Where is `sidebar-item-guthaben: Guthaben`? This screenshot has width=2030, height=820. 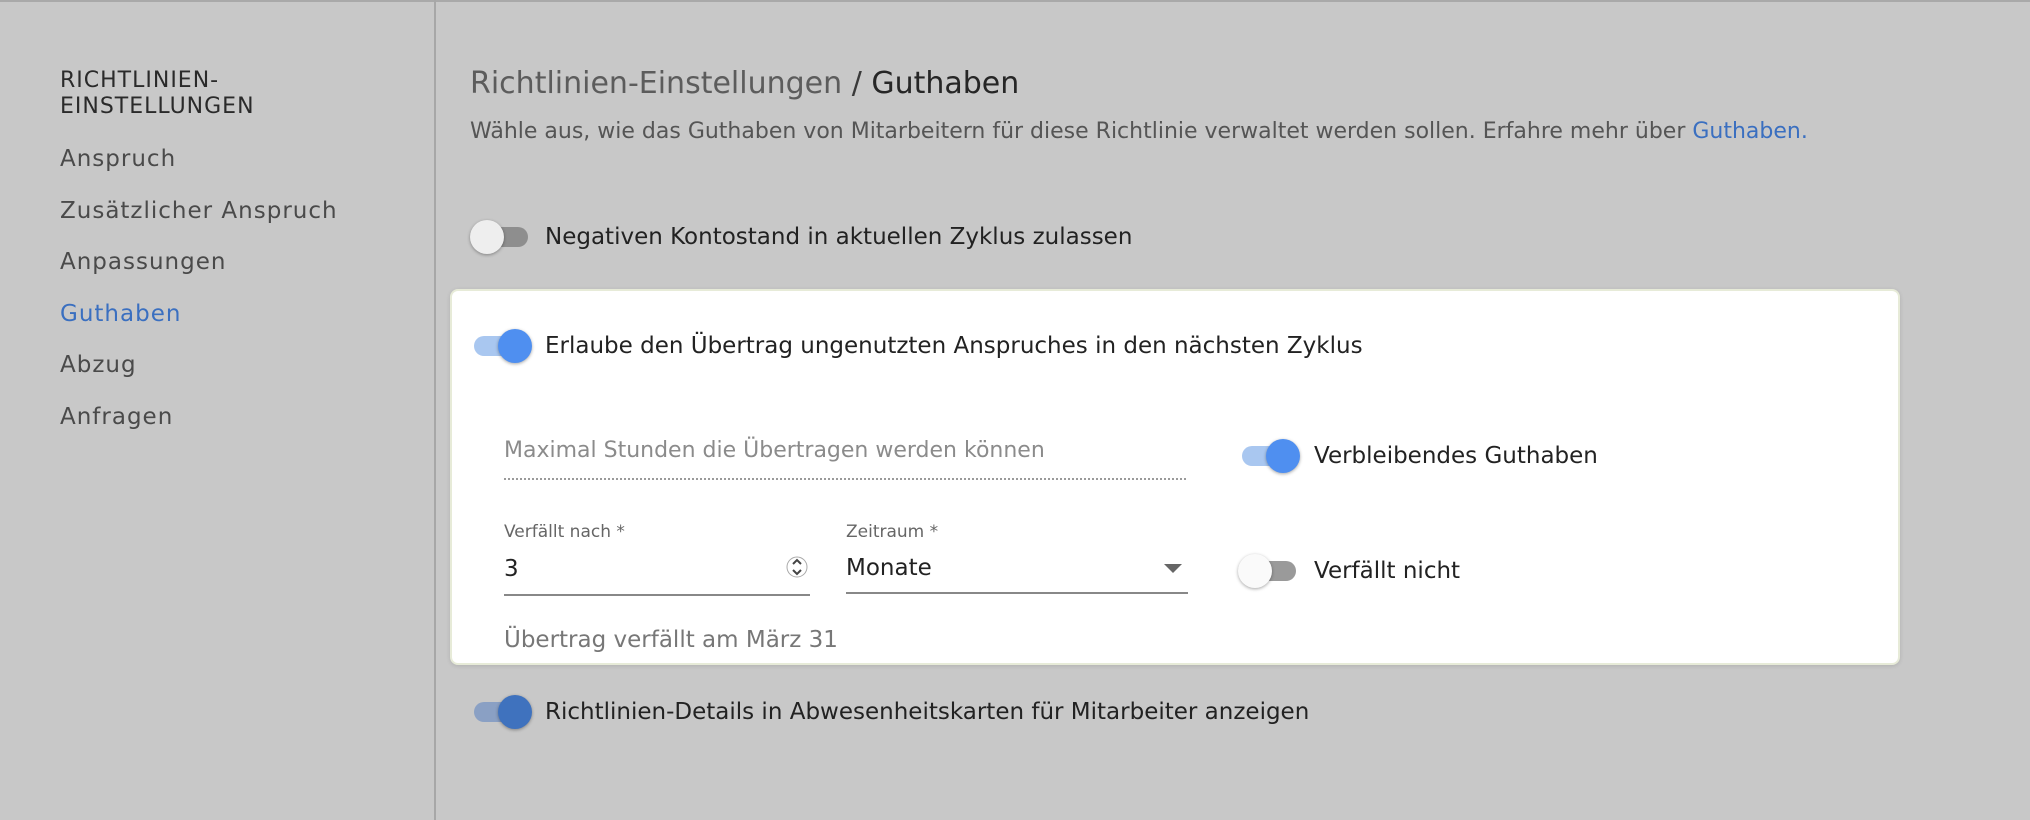 sidebar-item-guthaben: Guthaben is located at coordinates (120, 314).